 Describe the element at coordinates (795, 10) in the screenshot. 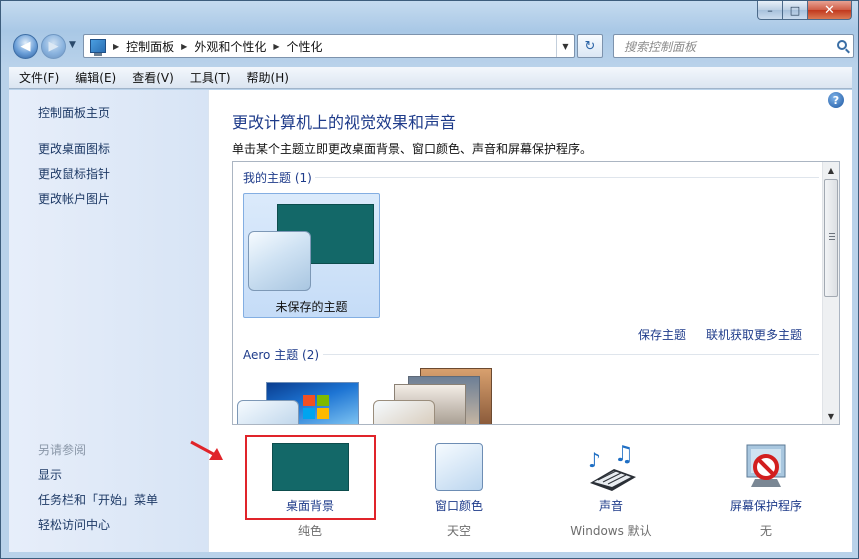

I see `maximize-button: □` at that location.